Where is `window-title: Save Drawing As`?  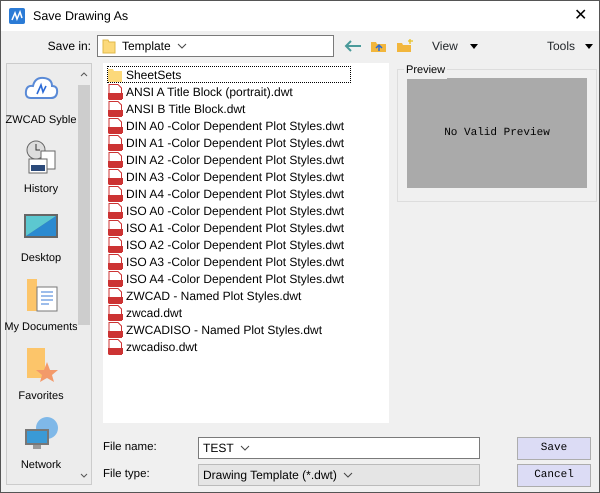
window-title: Save Drawing As is located at coordinates (80, 16).